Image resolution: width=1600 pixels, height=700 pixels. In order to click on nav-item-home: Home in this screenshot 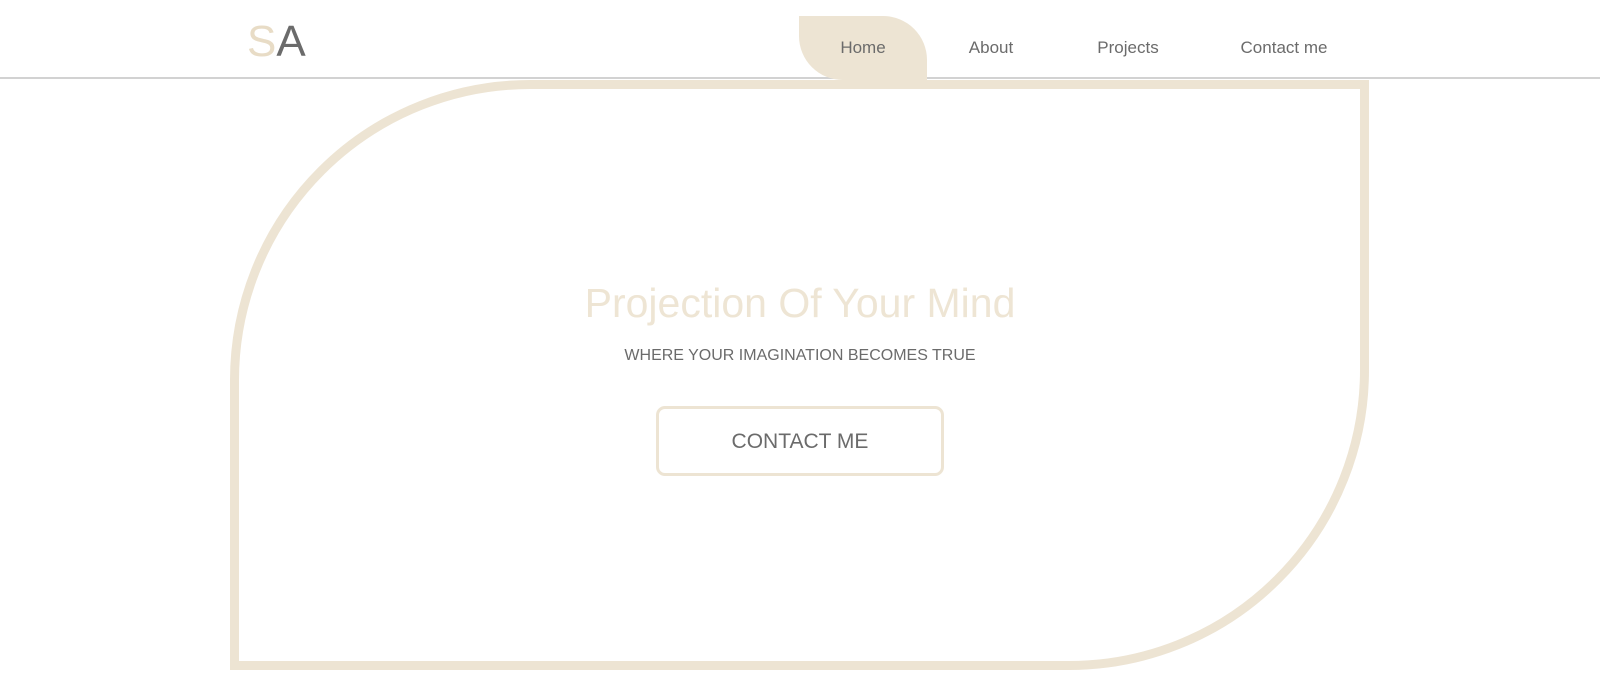, I will do `click(863, 48)`.